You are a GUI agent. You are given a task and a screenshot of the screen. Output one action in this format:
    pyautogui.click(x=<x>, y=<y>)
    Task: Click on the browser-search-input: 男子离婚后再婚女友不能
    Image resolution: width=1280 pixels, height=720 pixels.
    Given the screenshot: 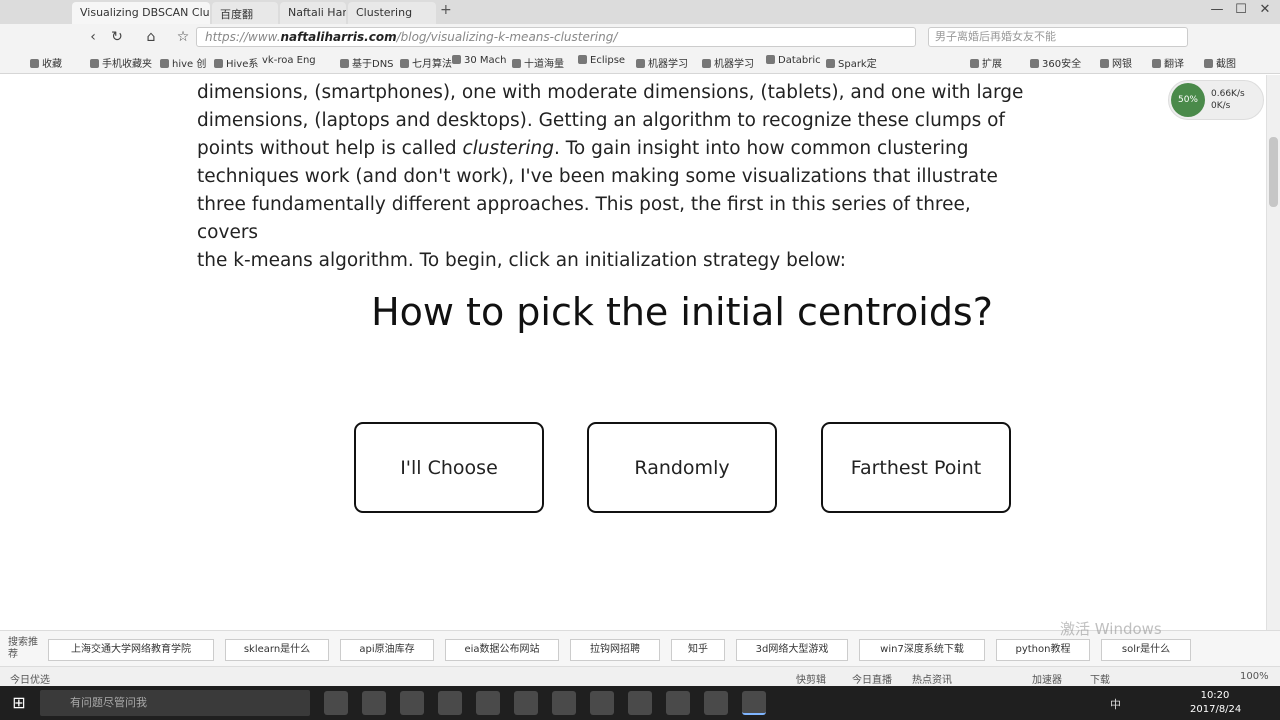 What is the action you would take?
    pyautogui.click(x=1058, y=37)
    